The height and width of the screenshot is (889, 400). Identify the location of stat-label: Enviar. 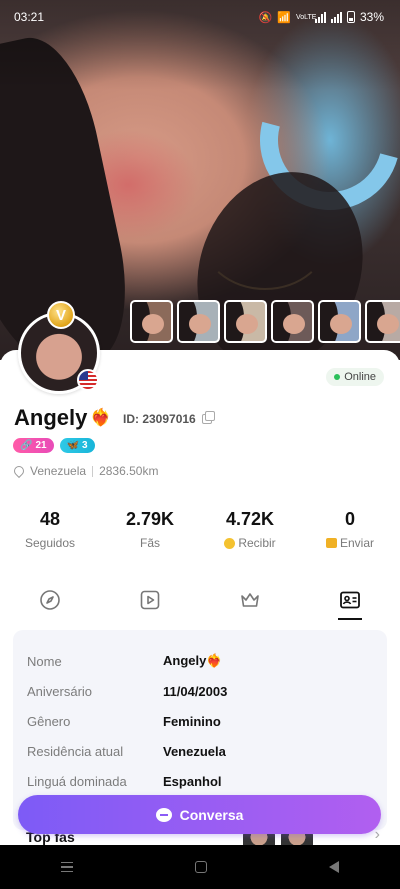
(356, 543).